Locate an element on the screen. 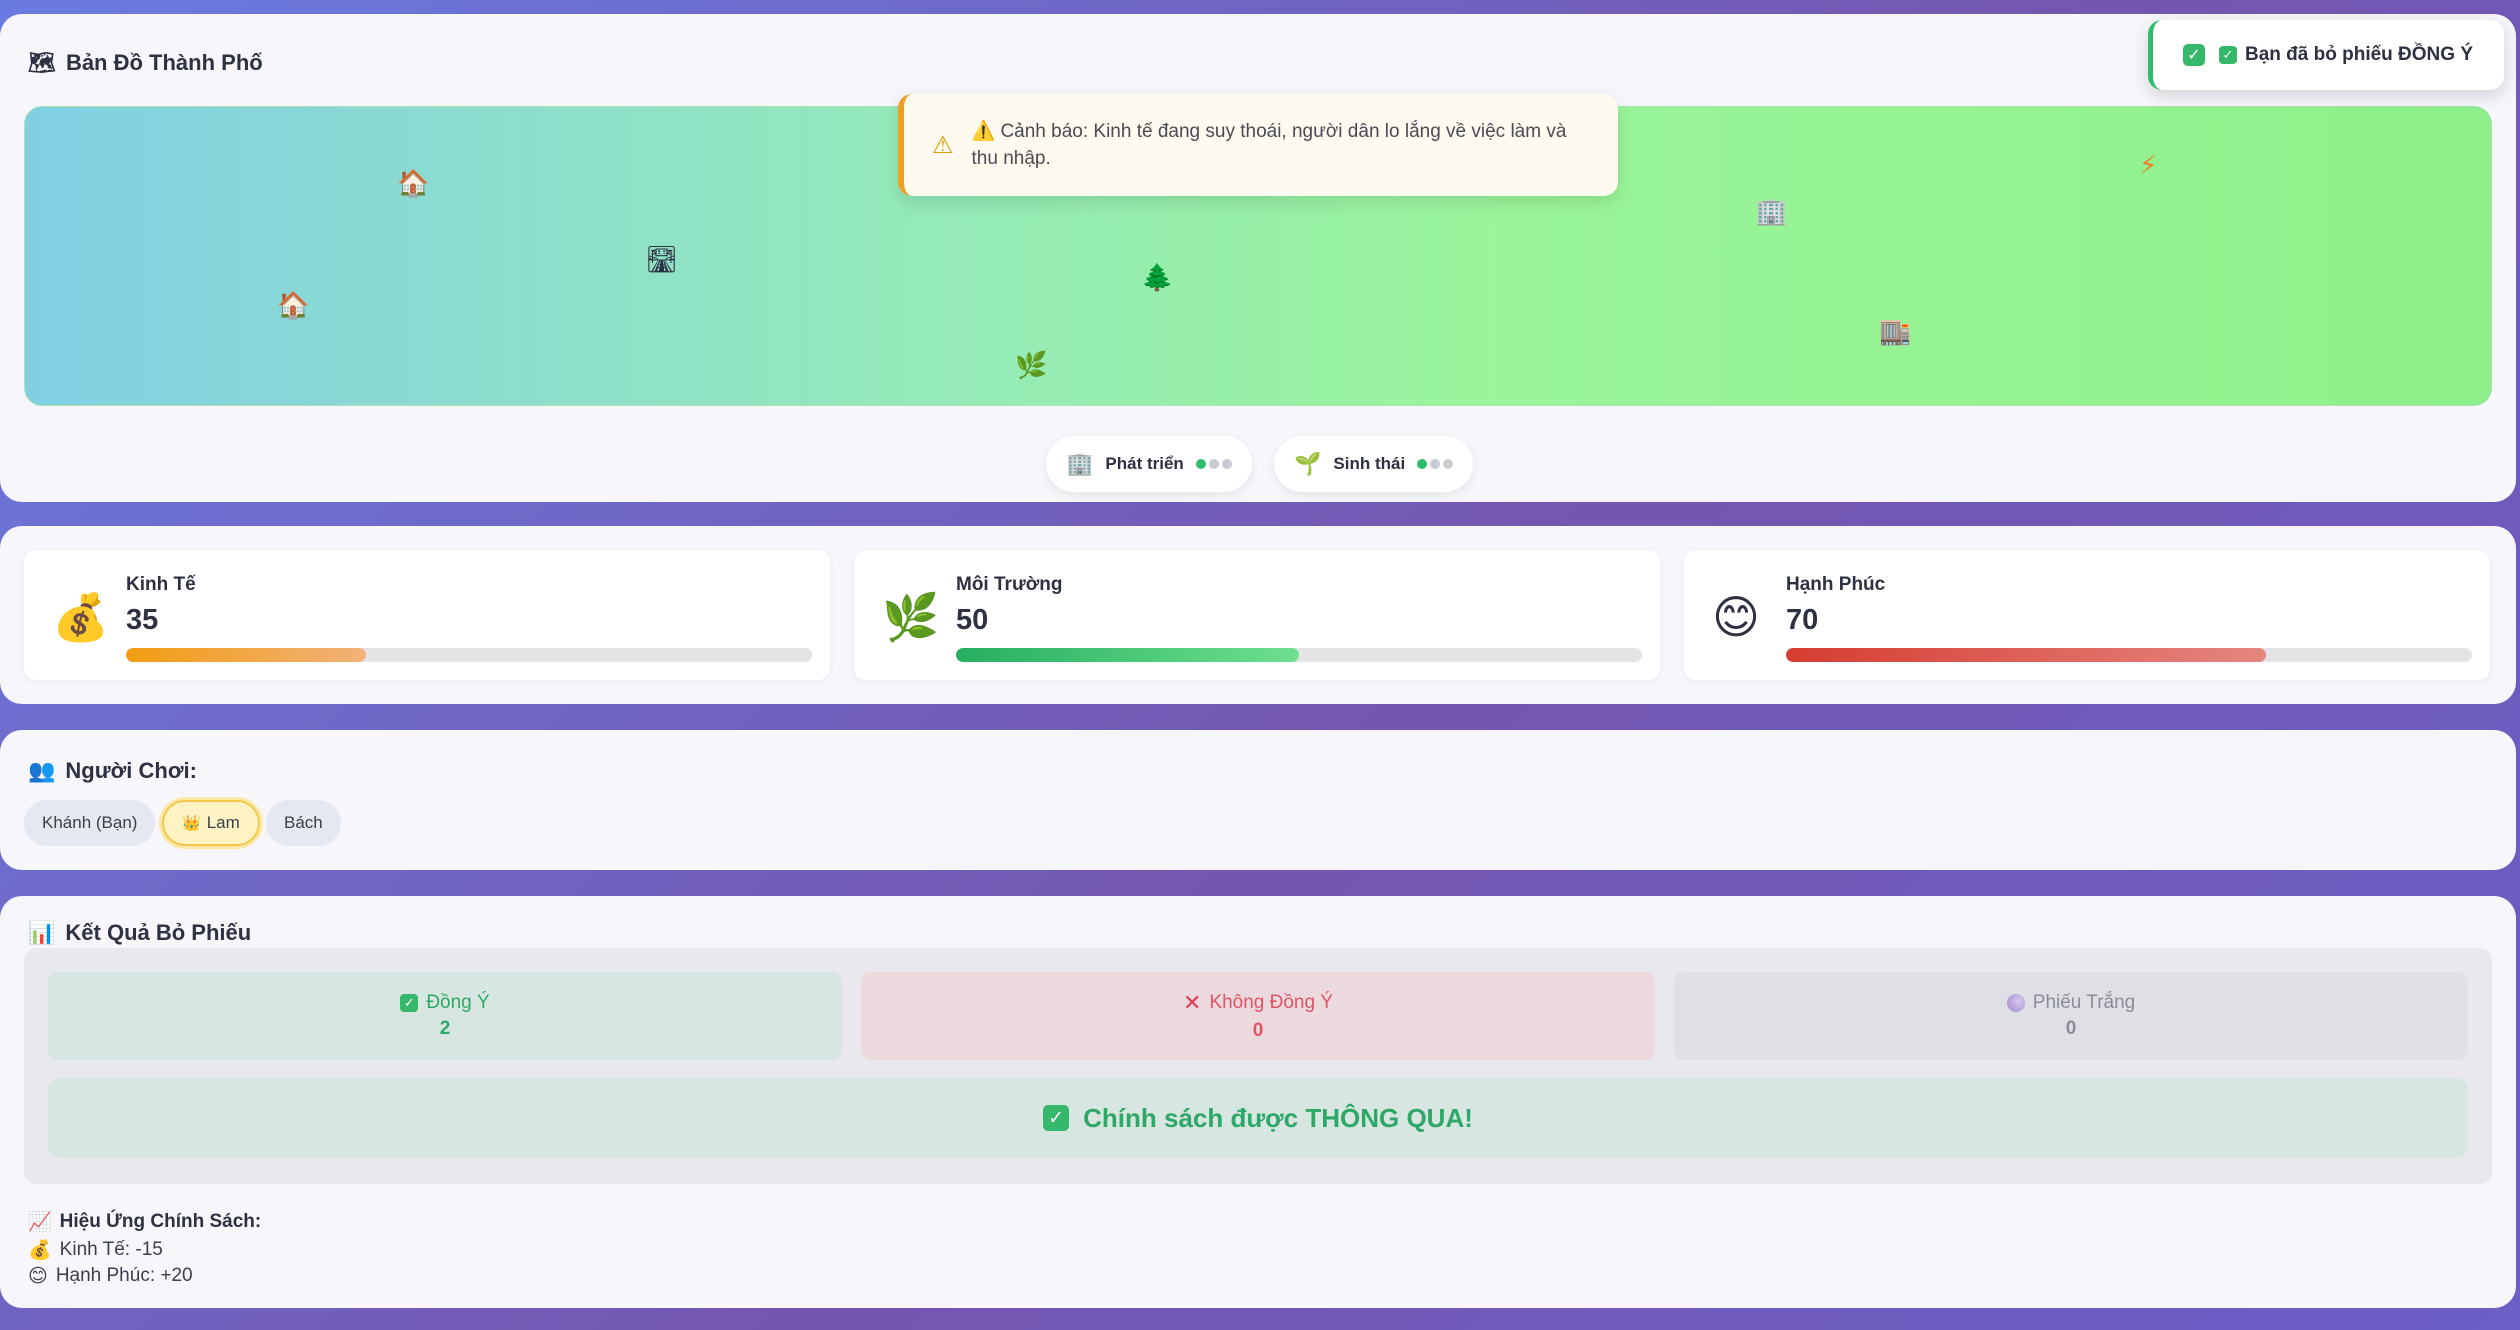  policy-effect-text: Hạnh Phúc: +20 is located at coordinates (124, 1275).